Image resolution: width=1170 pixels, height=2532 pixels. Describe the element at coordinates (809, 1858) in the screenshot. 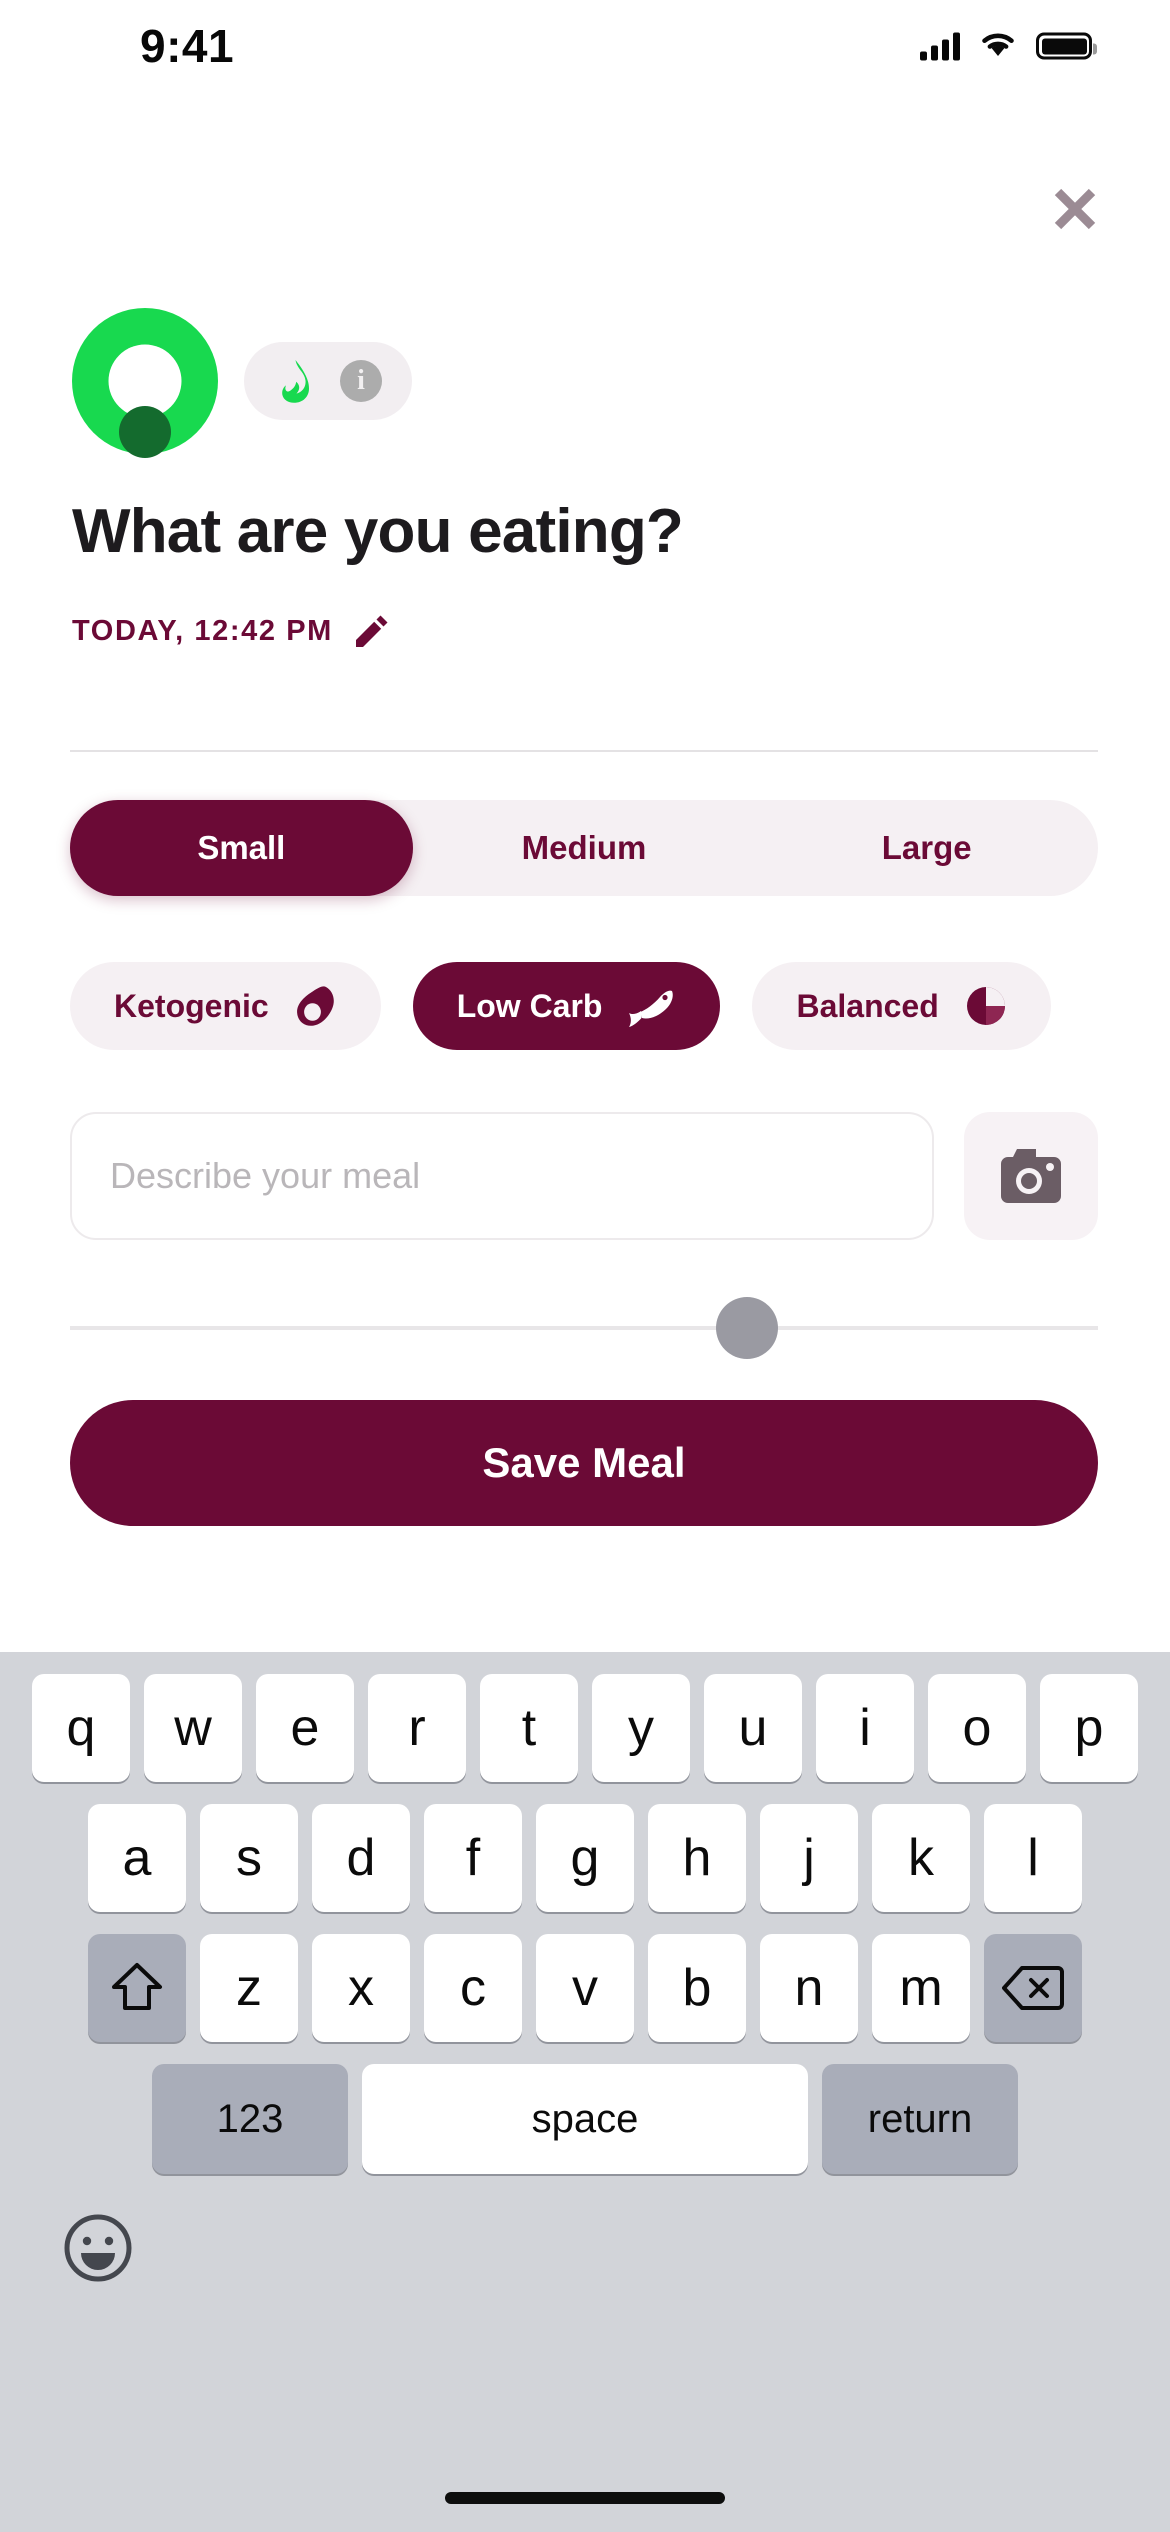

I see `key-j: j` at that location.